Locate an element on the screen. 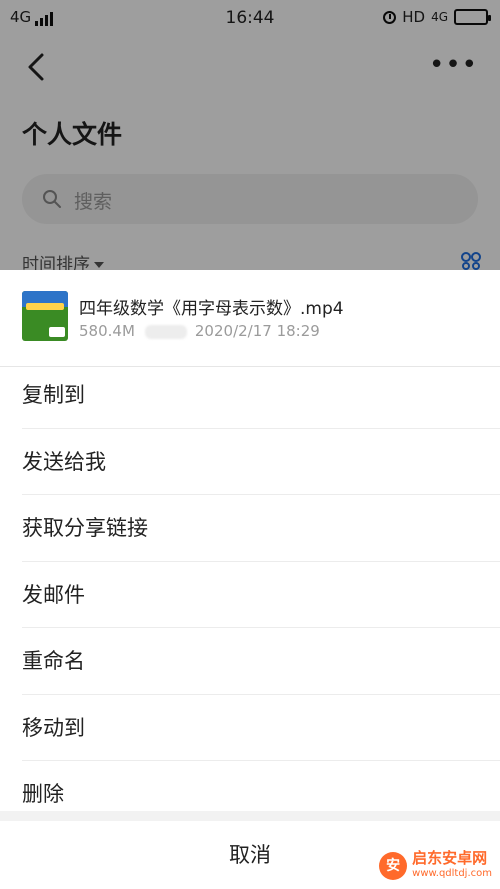 The width and height of the screenshot is (500, 889). menu-item-email: 发邮件 is located at coordinates (250, 595).